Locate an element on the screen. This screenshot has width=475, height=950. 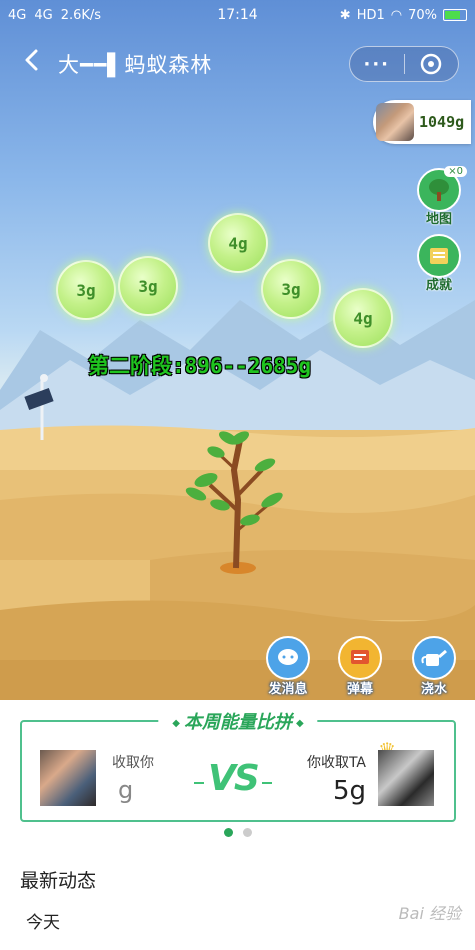
battery-icon is located at coordinates (455, 15).